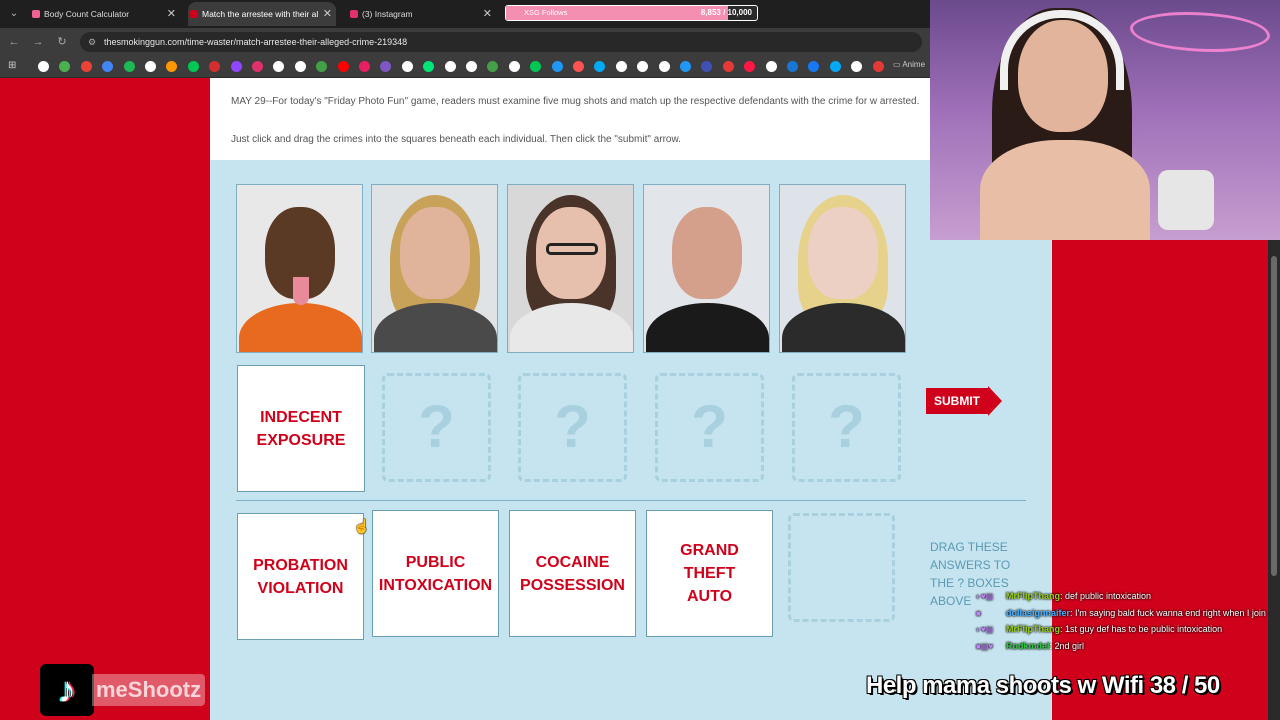 This screenshot has width=1280, height=720. I want to click on submit-button: SUBMIT, so click(957, 401).